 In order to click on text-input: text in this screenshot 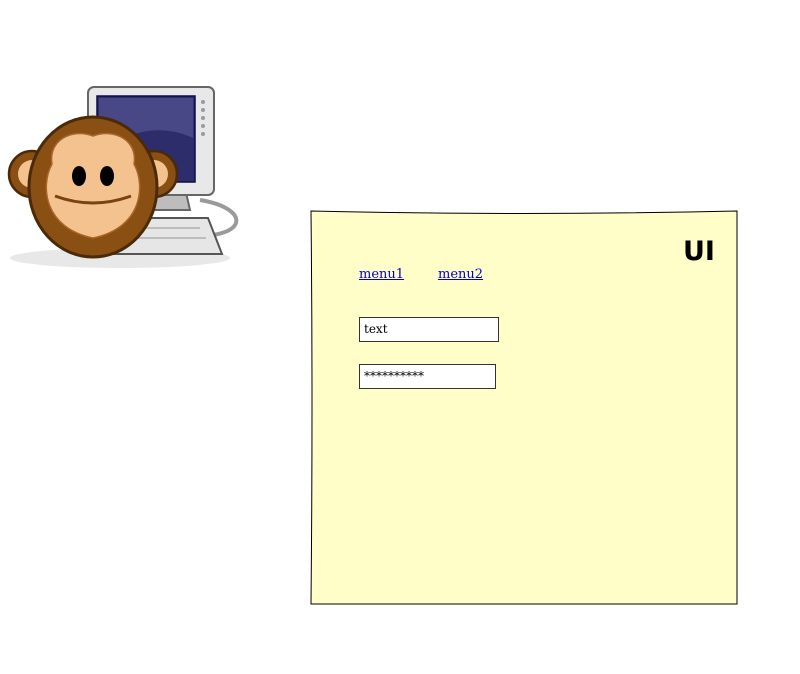, I will do `click(429, 329)`.